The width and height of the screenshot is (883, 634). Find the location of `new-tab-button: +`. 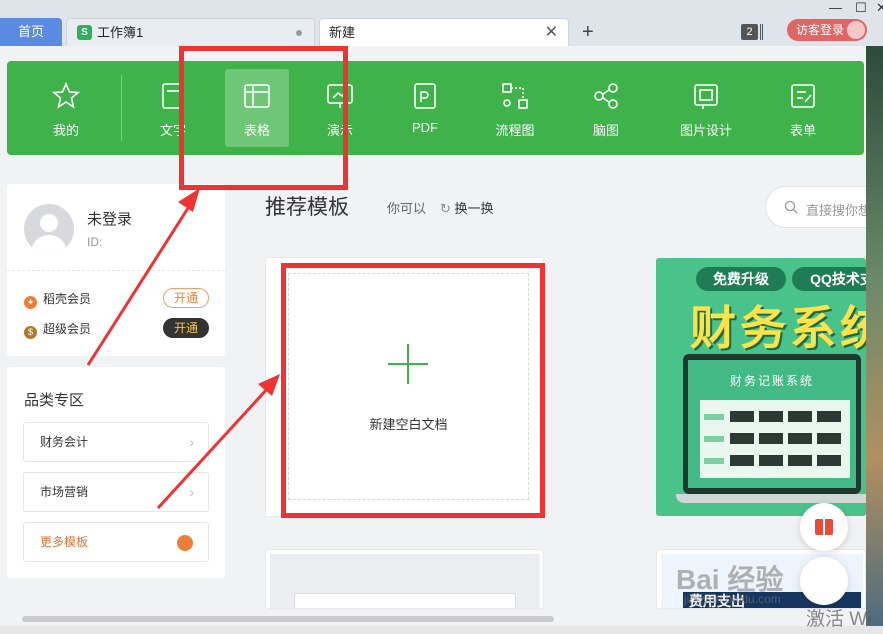

new-tab-button: + is located at coordinates (588, 32).